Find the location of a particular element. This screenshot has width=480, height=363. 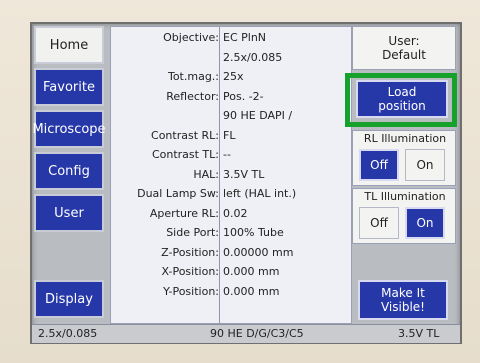

info-row-label: Contrast TL: is located at coordinates (185, 154).